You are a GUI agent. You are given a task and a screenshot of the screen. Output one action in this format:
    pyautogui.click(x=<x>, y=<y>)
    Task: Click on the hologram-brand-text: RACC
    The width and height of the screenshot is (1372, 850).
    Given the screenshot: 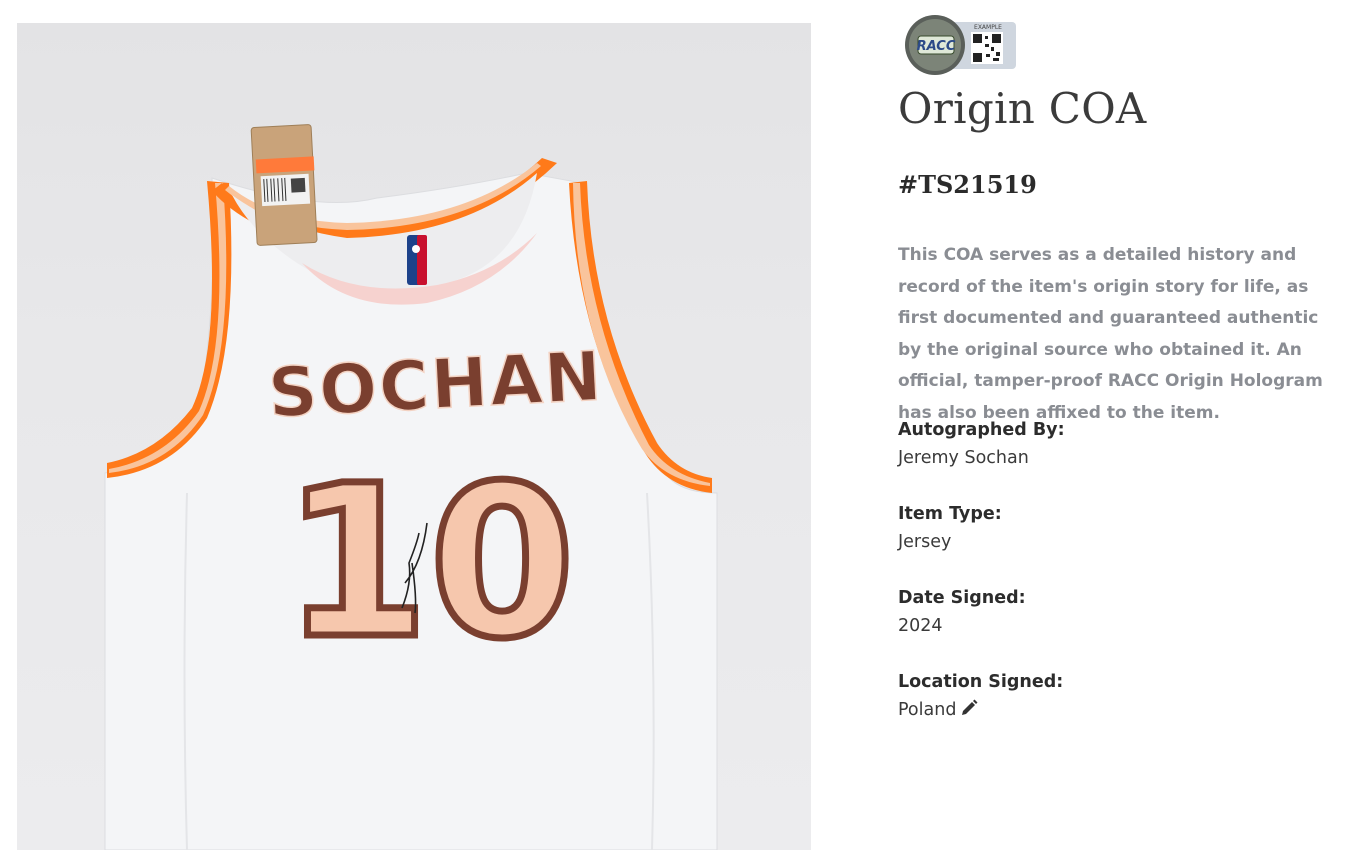 What is the action you would take?
    pyautogui.click(x=936, y=46)
    